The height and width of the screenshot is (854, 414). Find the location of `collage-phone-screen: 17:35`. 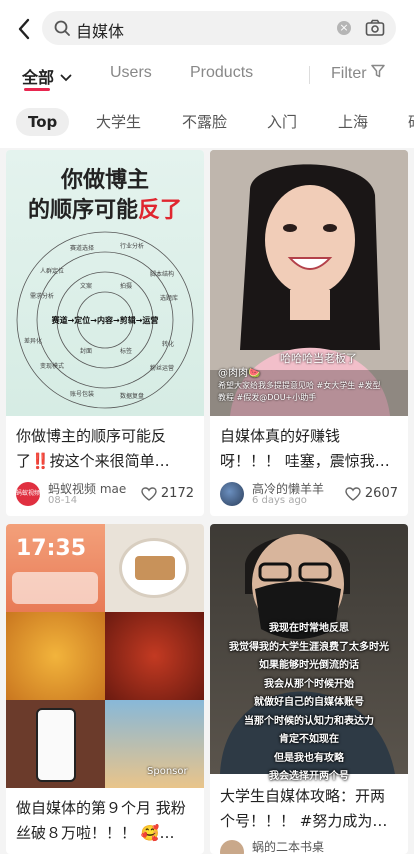

collage-phone-screen: 17:35 is located at coordinates (55, 568).